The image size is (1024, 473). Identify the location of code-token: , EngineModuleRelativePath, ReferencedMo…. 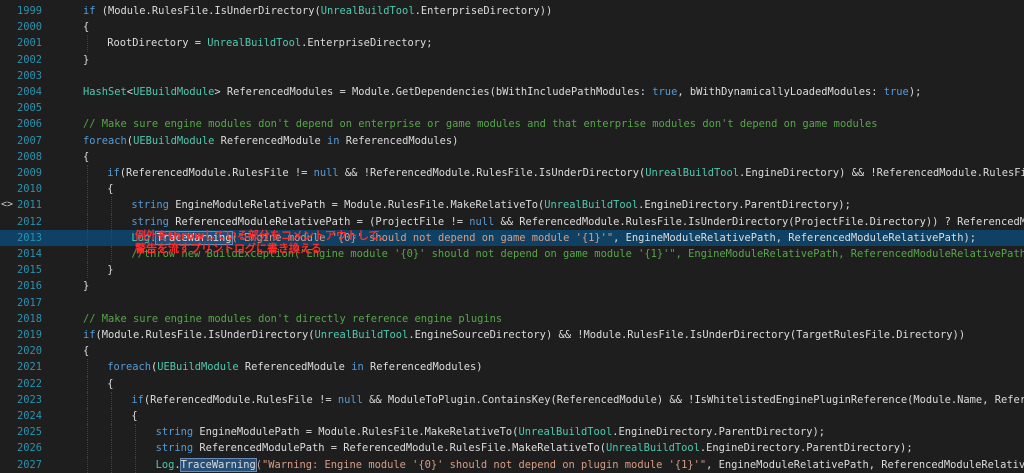
(794, 237).